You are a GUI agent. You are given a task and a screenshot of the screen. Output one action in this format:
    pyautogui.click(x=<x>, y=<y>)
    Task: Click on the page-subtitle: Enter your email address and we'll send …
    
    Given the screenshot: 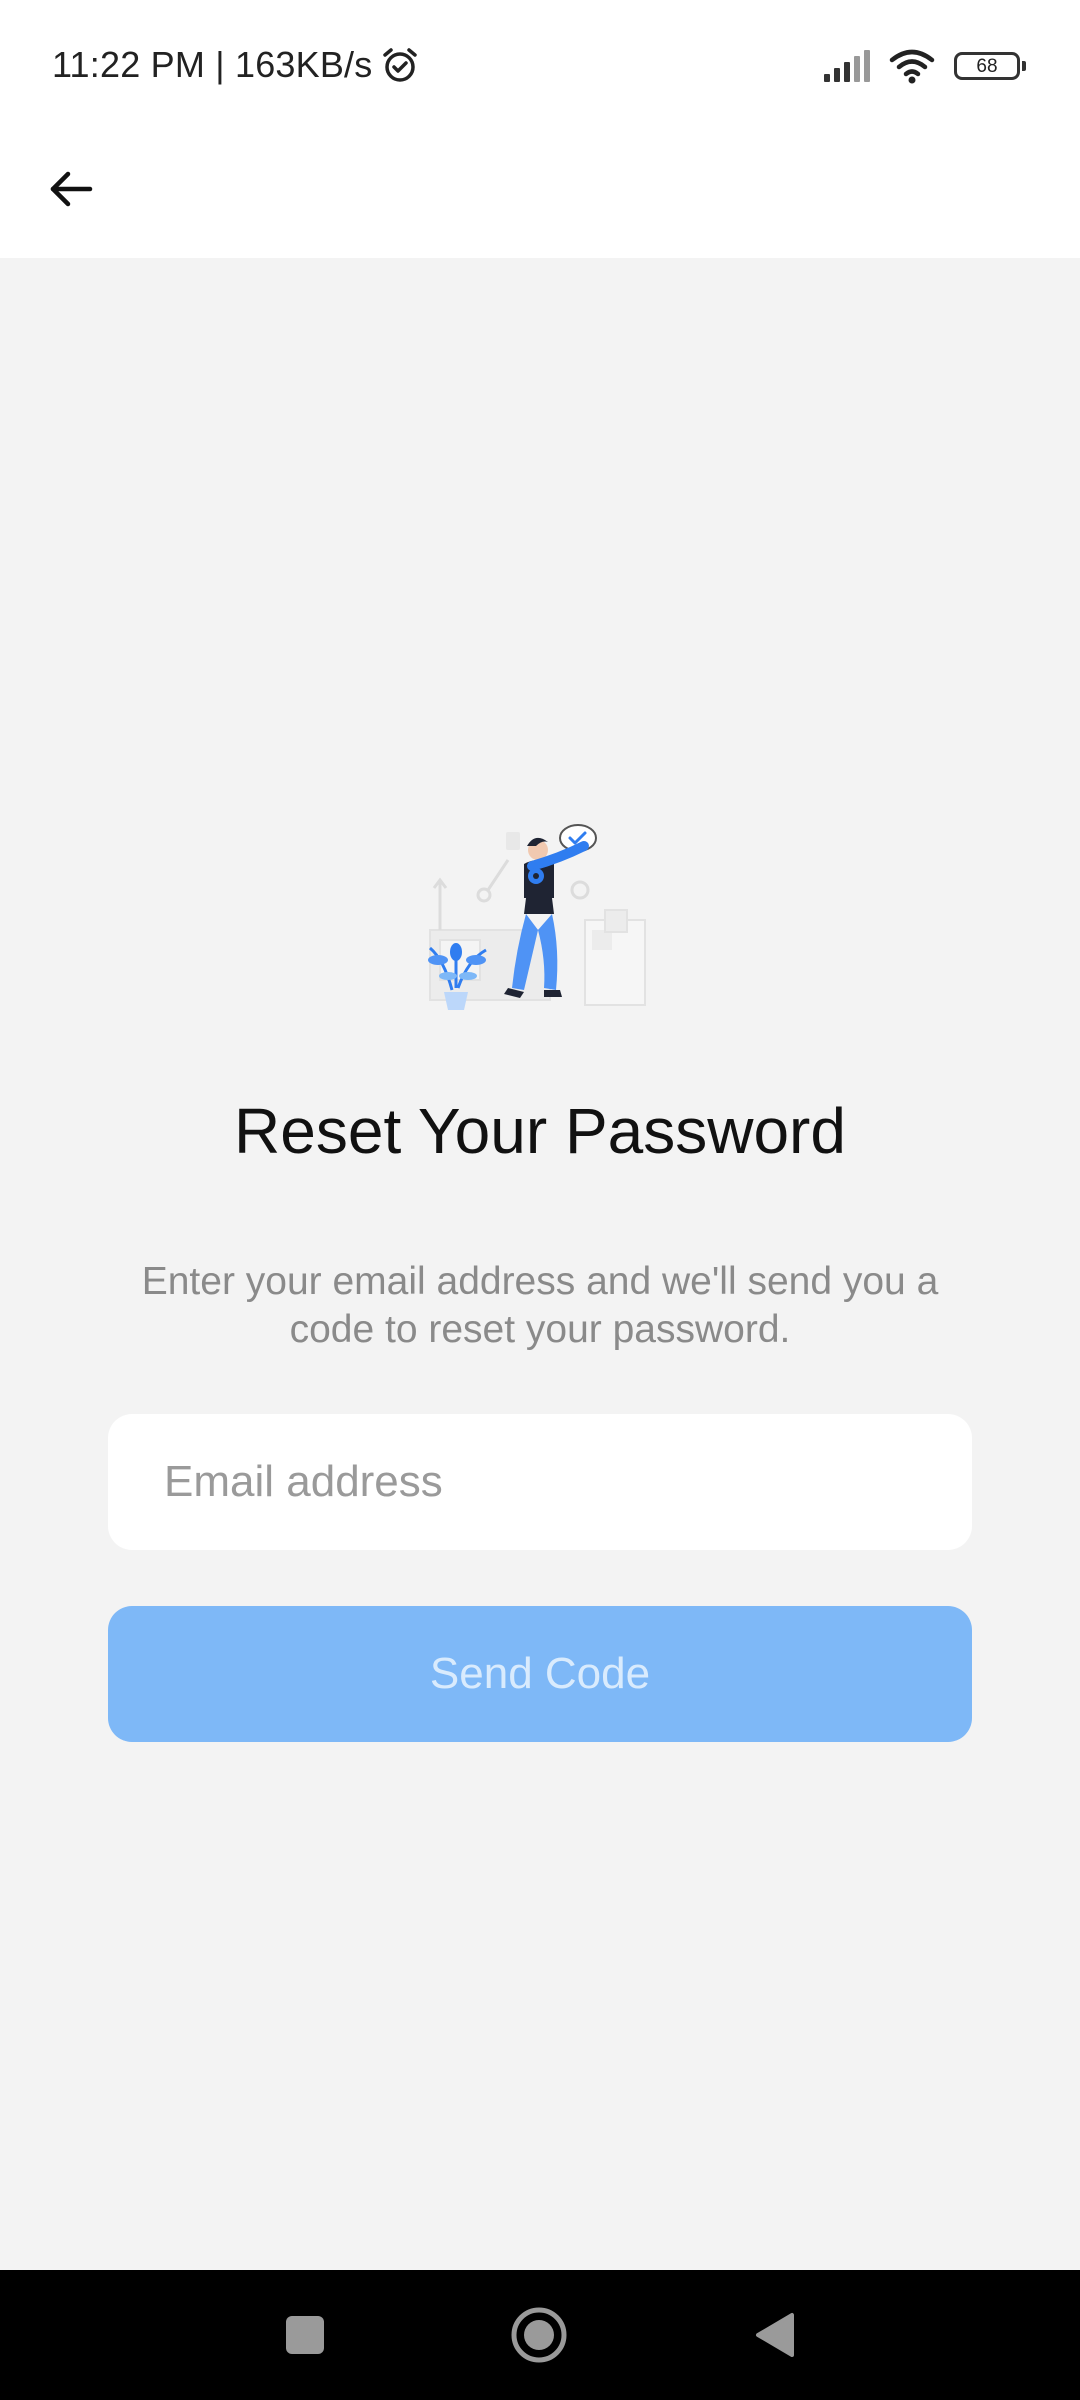 What is the action you would take?
    pyautogui.click(x=540, y=1305)
    